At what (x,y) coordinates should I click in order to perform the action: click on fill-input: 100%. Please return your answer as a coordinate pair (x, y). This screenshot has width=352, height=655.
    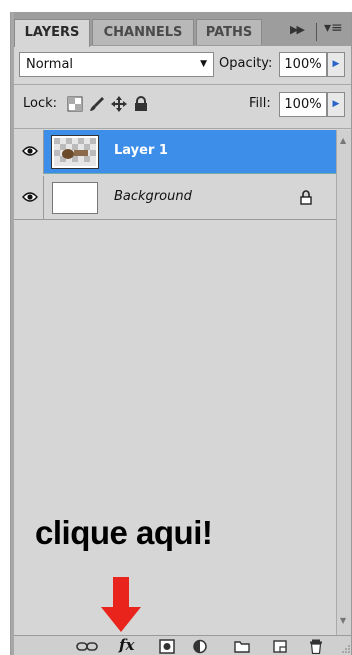
    Looking at the image, I should click on (303, 104).